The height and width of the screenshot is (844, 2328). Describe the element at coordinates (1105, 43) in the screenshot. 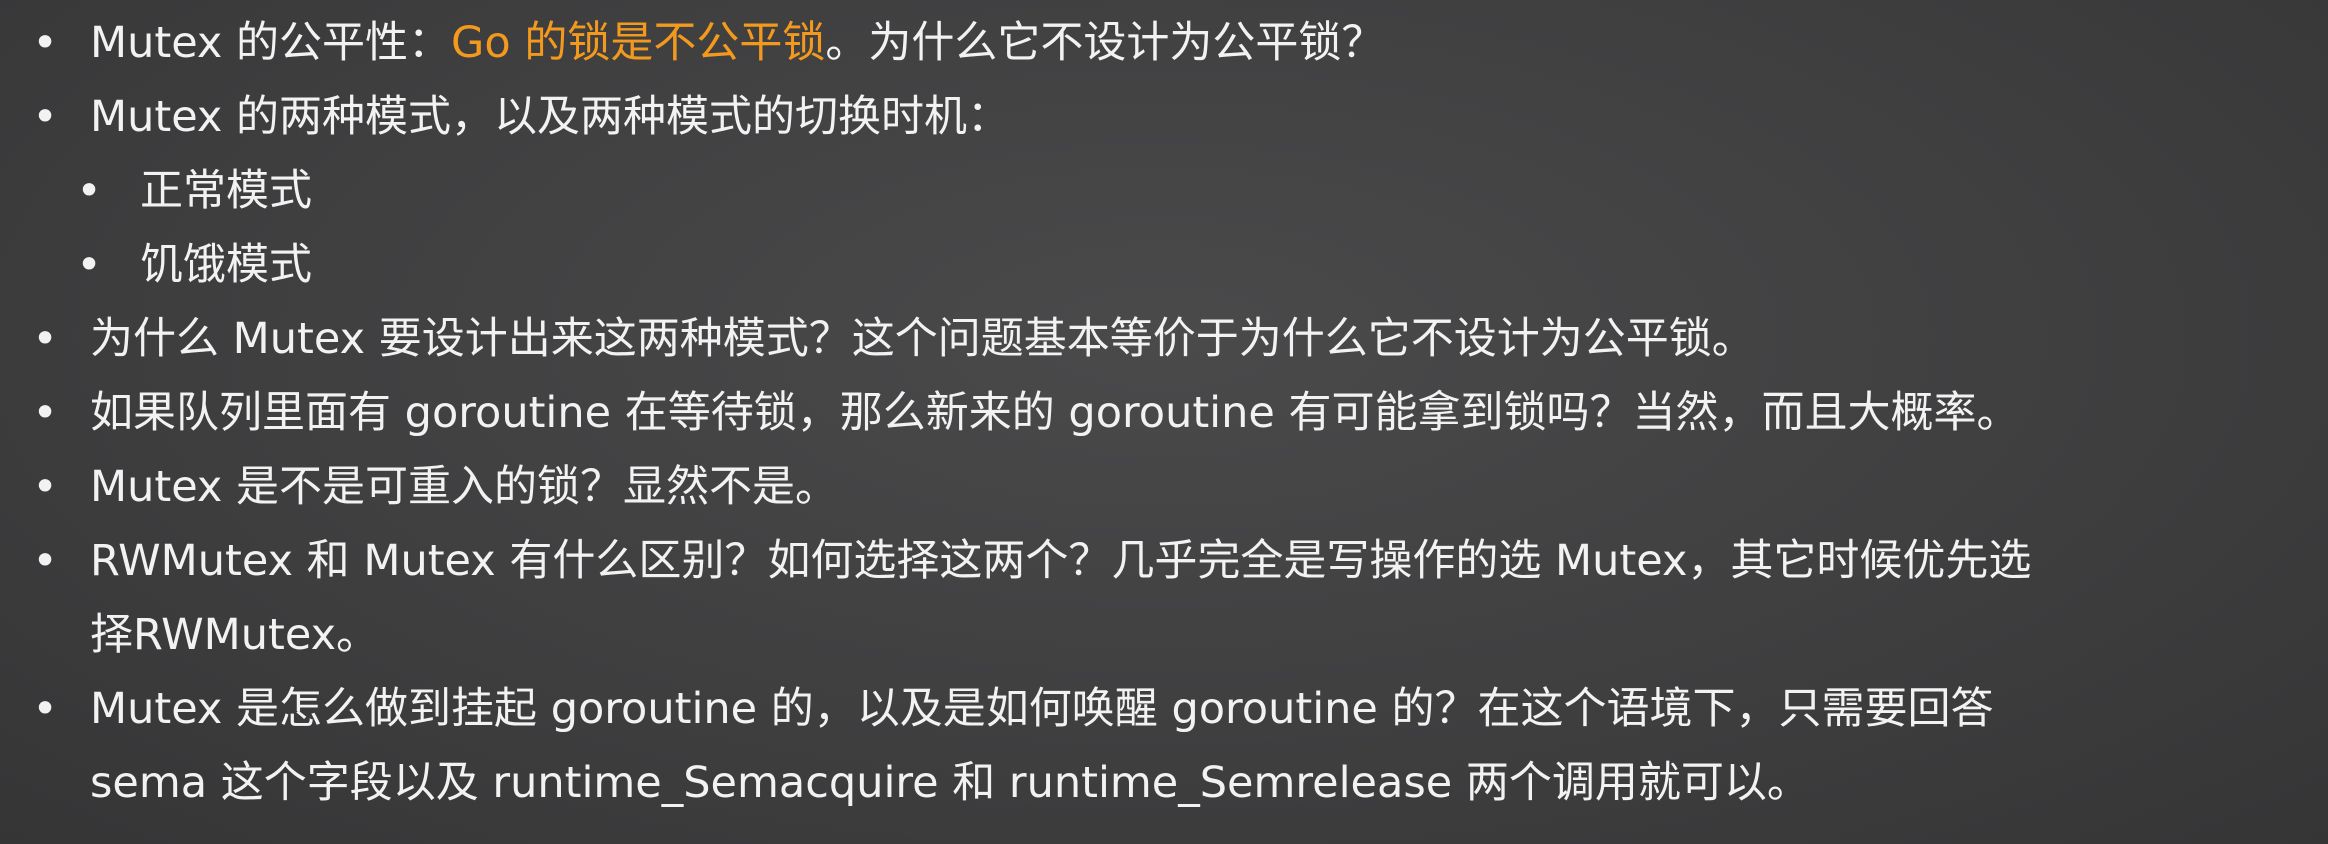

I see `bullet-text-suffix: 。为什么它不设计为公平锁？` at that location.